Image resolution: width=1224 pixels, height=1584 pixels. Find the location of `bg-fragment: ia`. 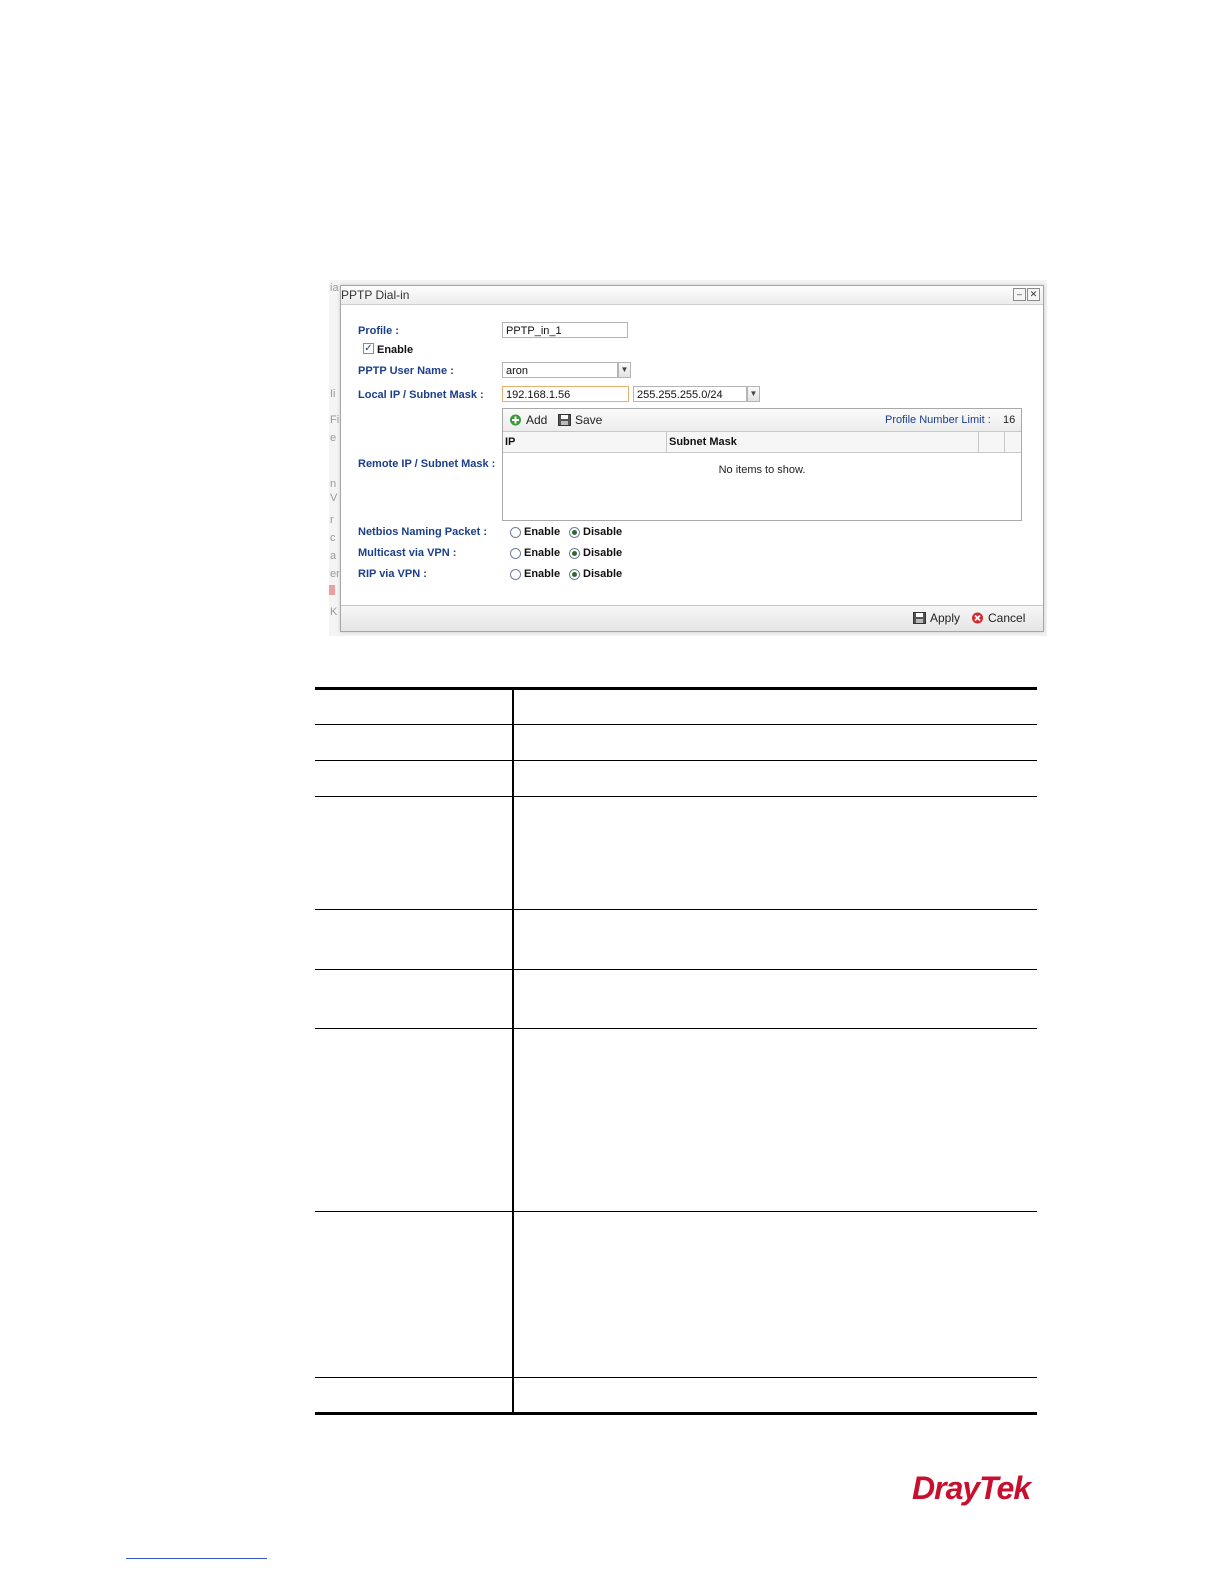

bg-fragment: ia is located at coordinates (334, 288).